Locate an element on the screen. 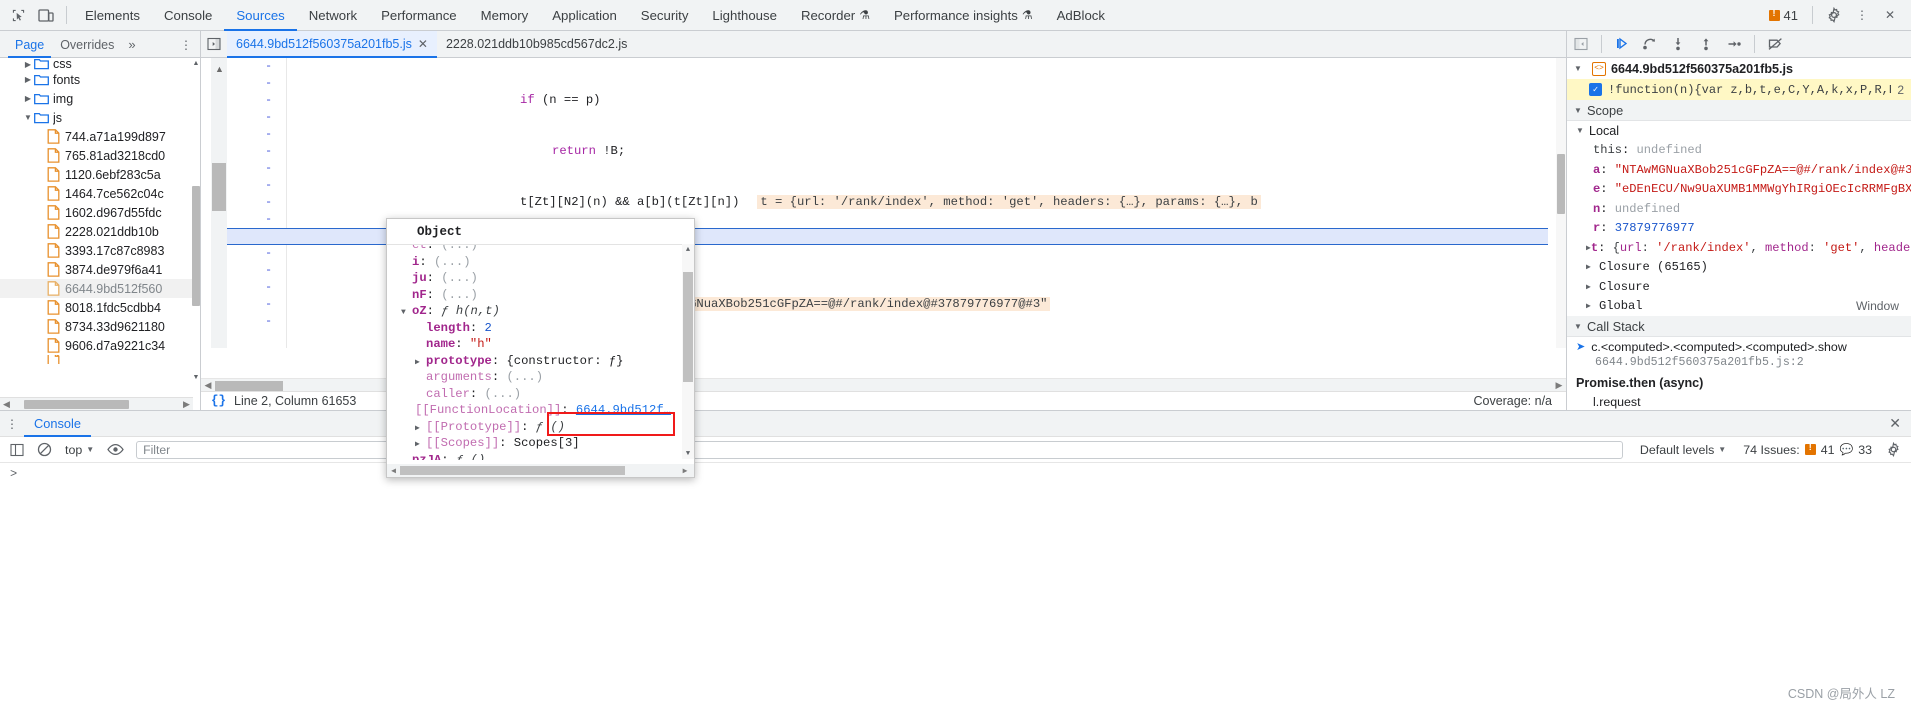 The height and width of the screenshot is (710, 1911). property-row: name: "h" is located at coordinates (540, 344).